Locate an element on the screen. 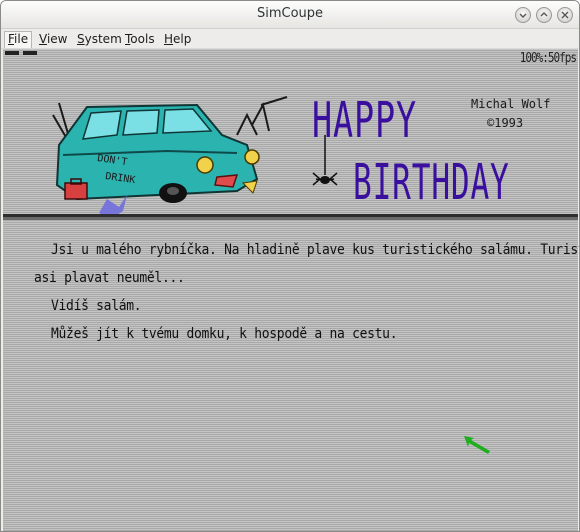 The width and height of the screenshot is (580, 532). divider-shadow is located at coordinates (290, 218).